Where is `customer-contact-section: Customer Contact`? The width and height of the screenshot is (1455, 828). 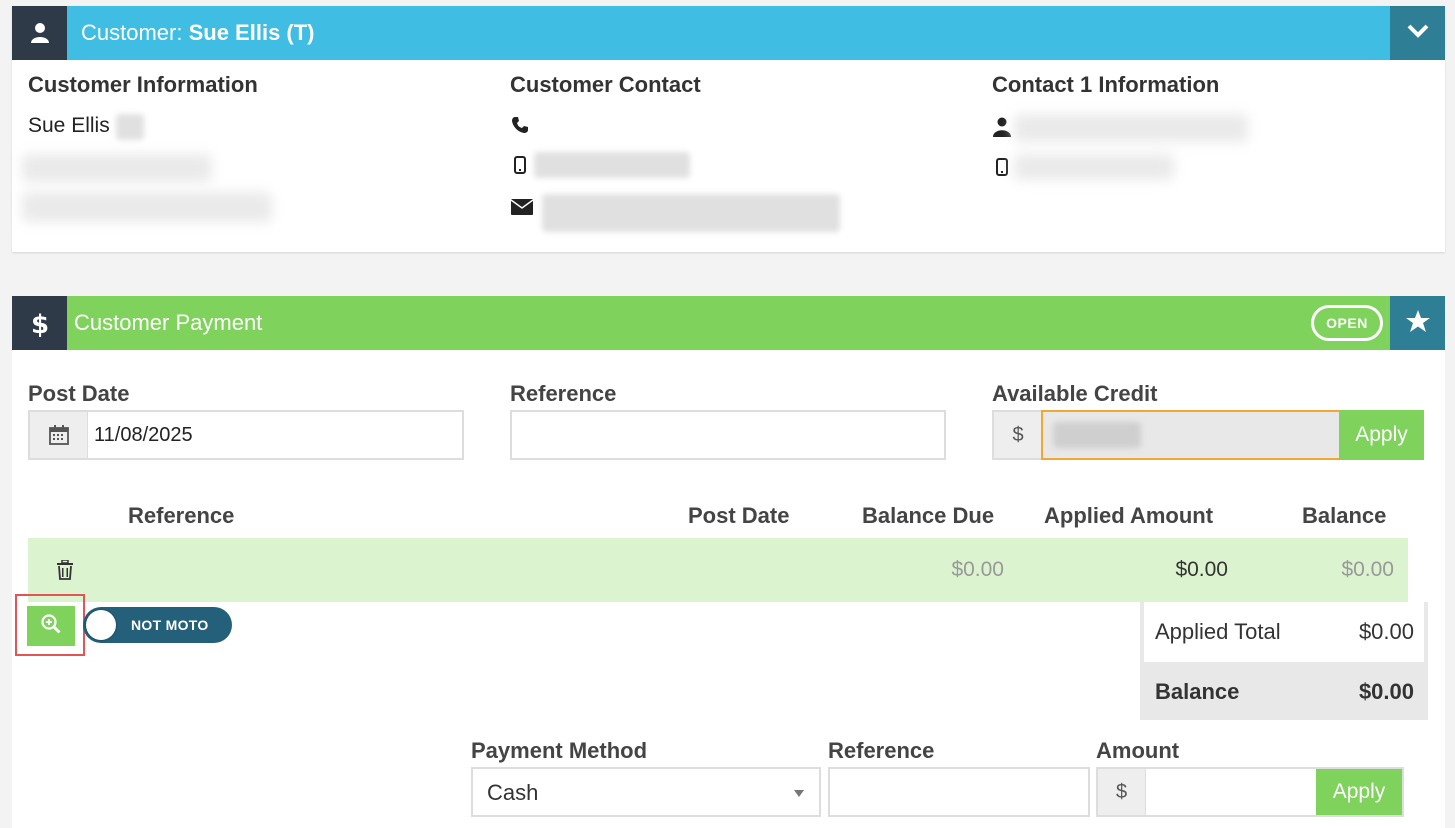
customer-contact-section: Customer Contact is located at coordinates (605, 85).